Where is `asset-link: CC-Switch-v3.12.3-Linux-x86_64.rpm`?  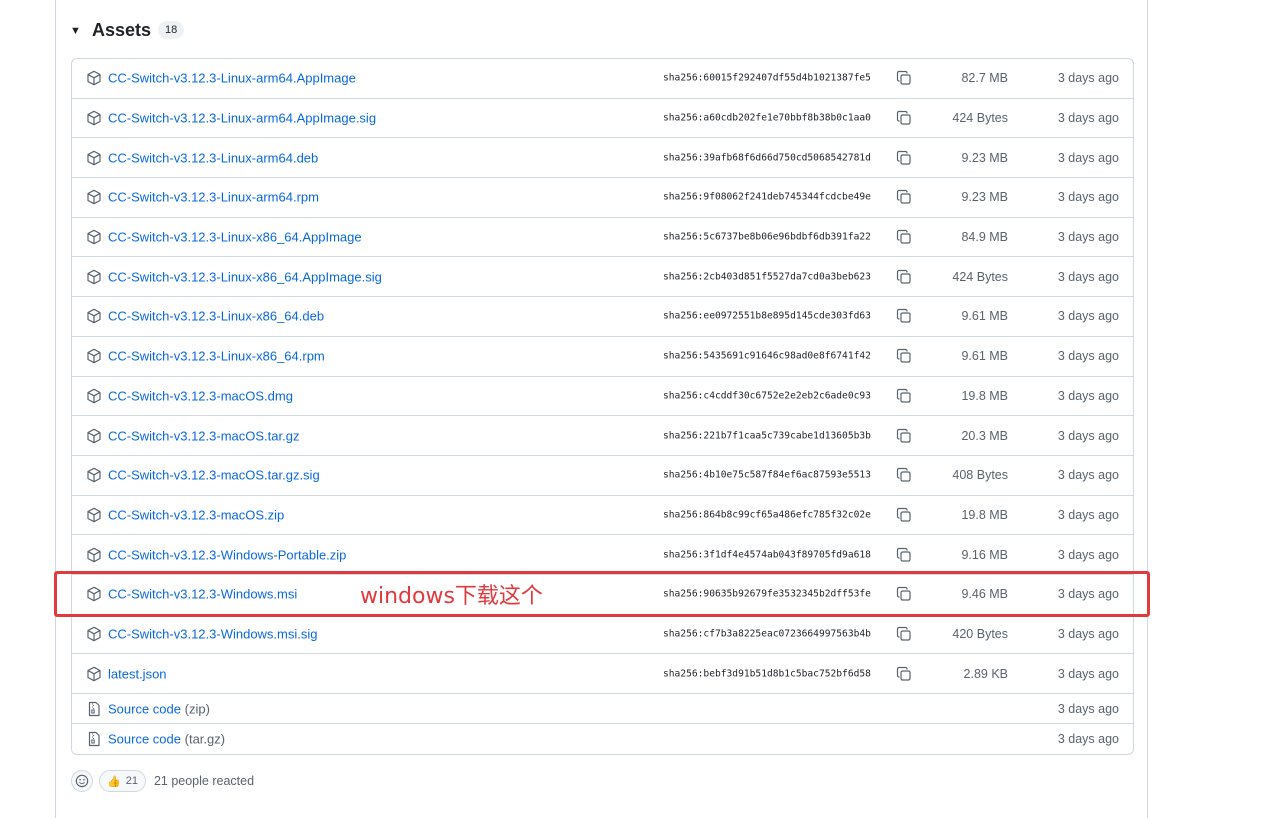
asset-link: CC-Switch-v3.12.3-Linux-x86_64.rpm is located at coordinates (216, 356).